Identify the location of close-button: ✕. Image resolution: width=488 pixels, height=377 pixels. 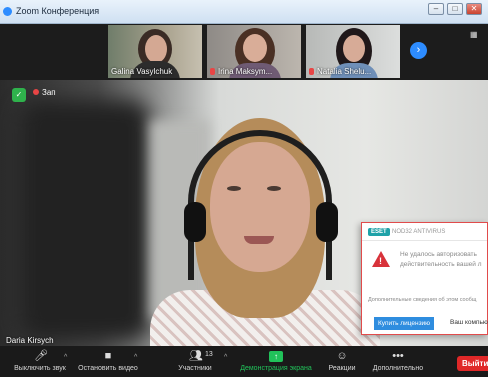
(474, 9).